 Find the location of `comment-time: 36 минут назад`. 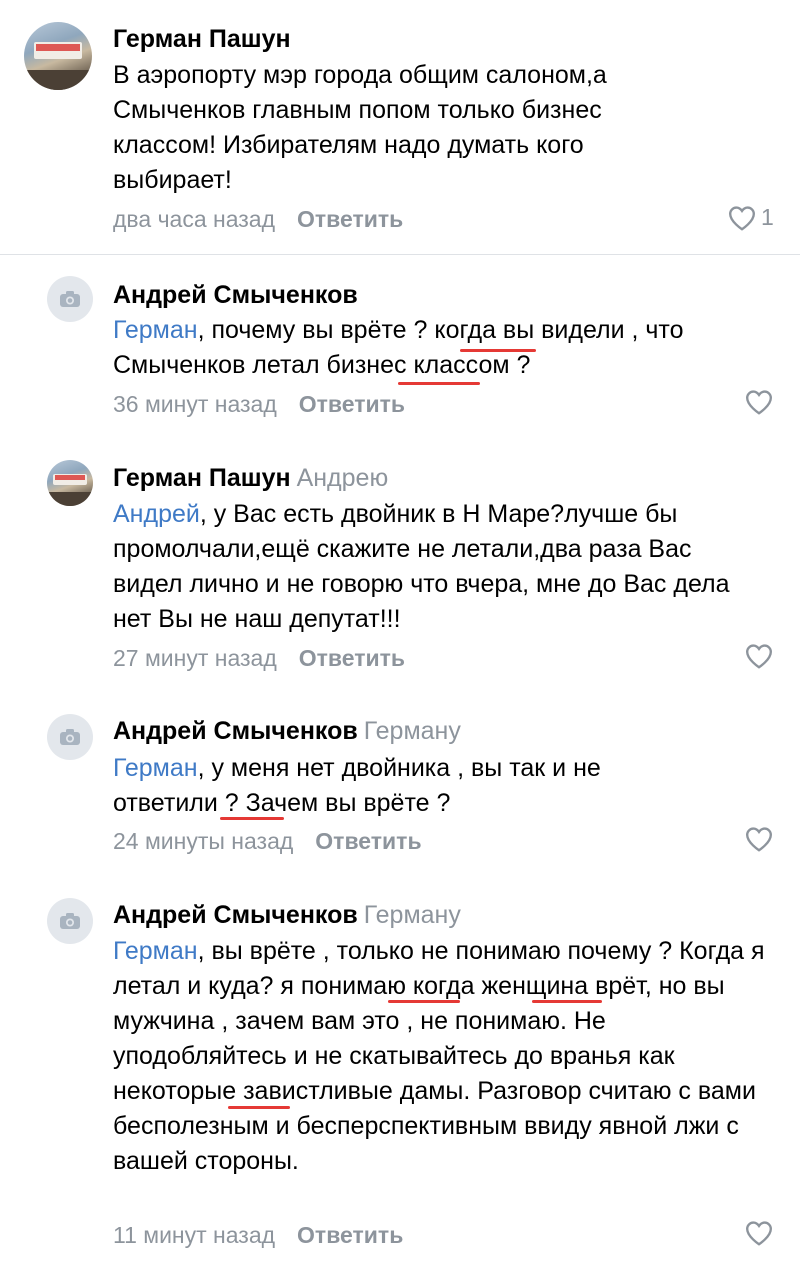

comment-time: 36 минут назад is located at coordinates (195, 404).